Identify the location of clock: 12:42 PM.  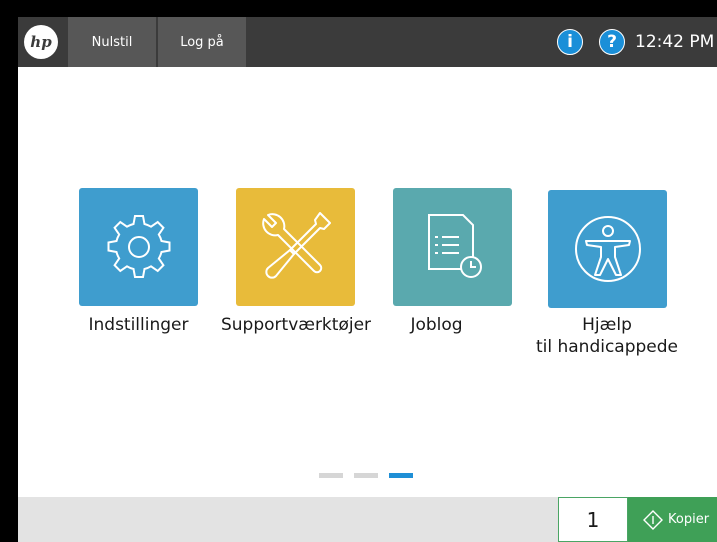
(675, 42).